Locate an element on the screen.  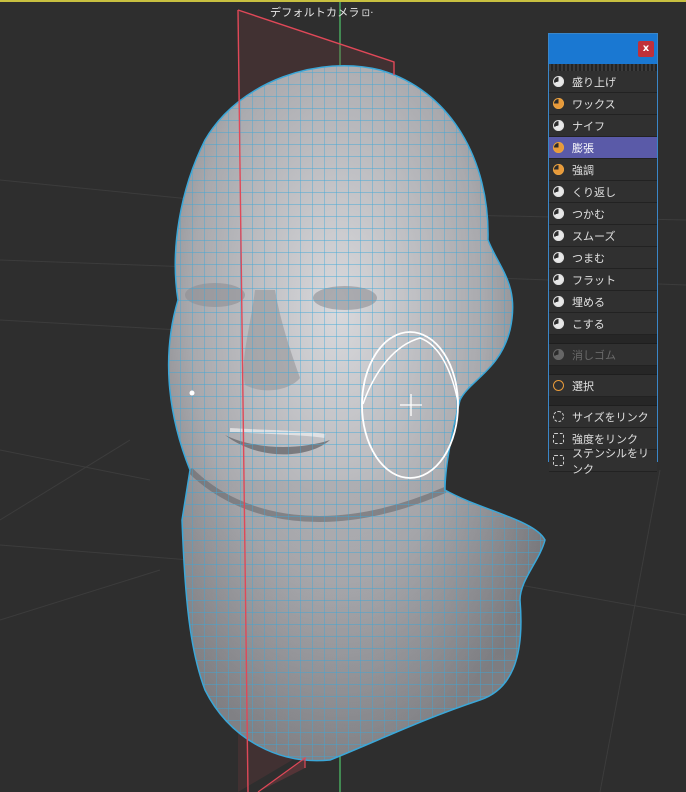
tool-select: 選択 is located at coordinates (603, 386).